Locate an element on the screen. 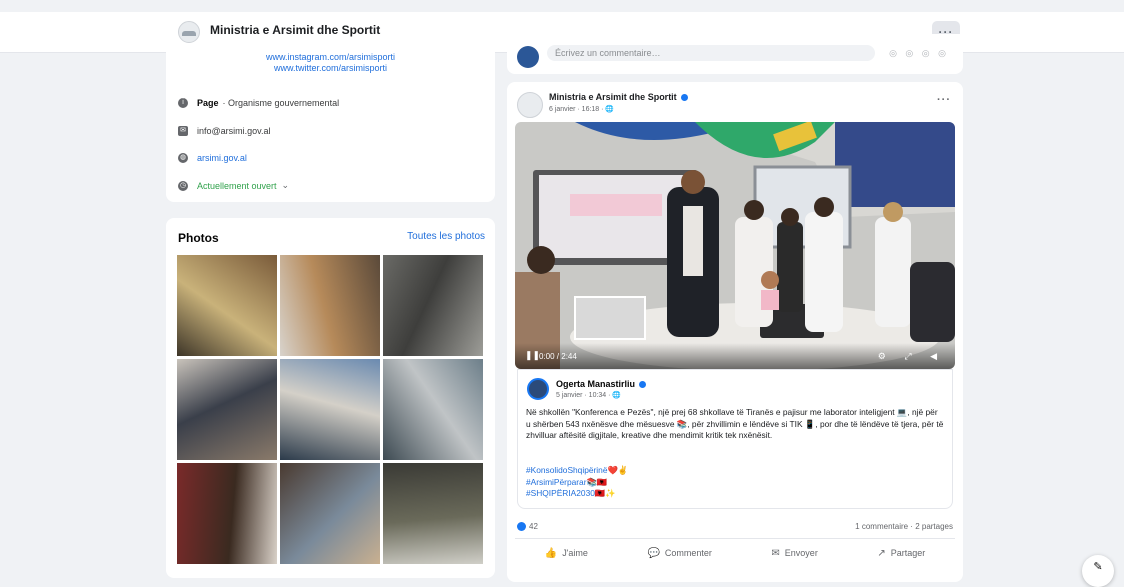 The width and height of the screenshot is (1124, 587). like-label: J'aime is located at coordinates (575, 553).